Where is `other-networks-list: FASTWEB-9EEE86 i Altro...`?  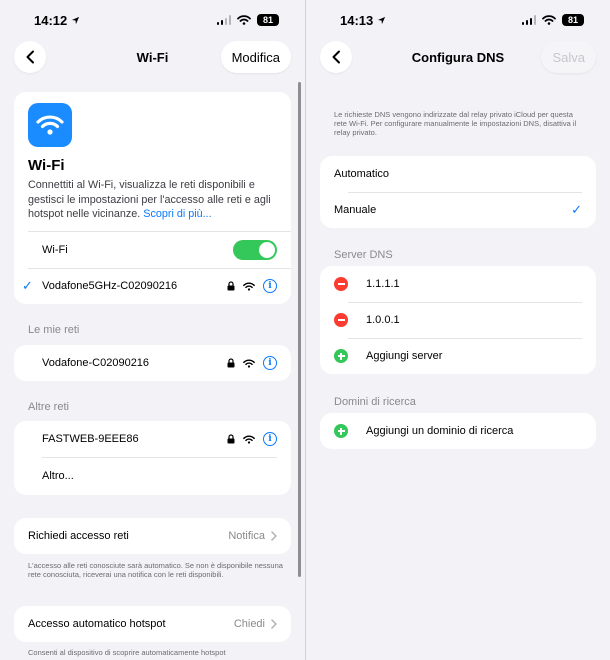
other-networks-list: FASTWEB-9EEE86 i Altro... is located at coordinates (152, 458).